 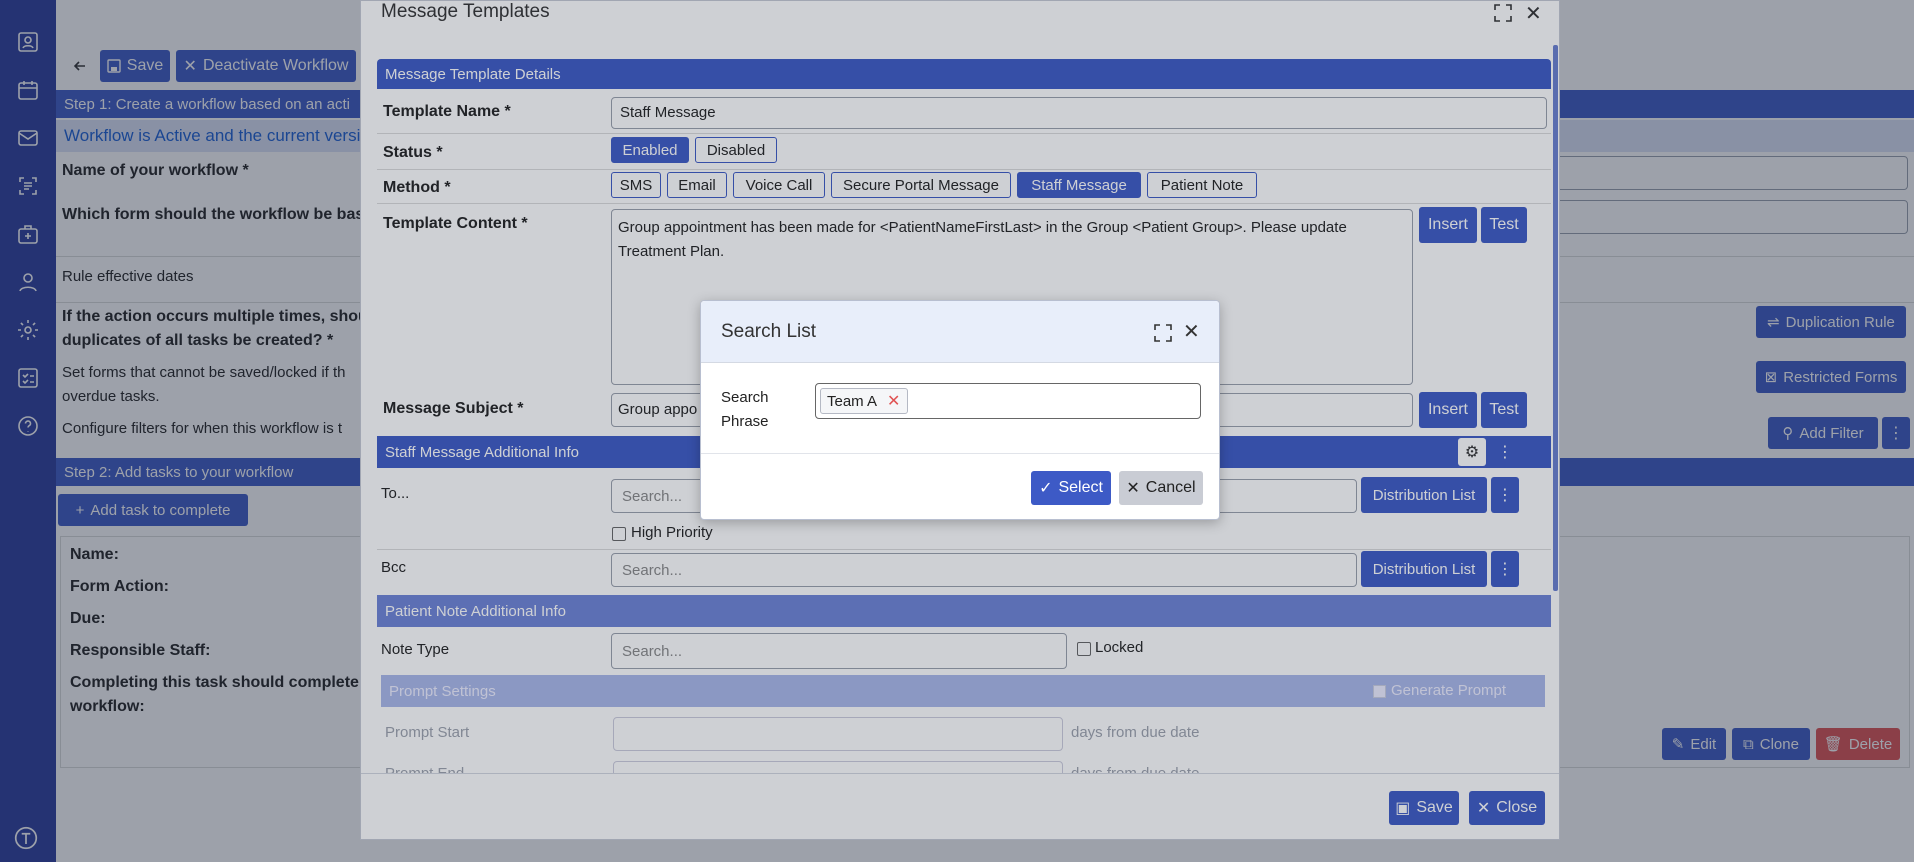 I want to click on search-phrase-label-line1: Search, so click(x=745, y=397).